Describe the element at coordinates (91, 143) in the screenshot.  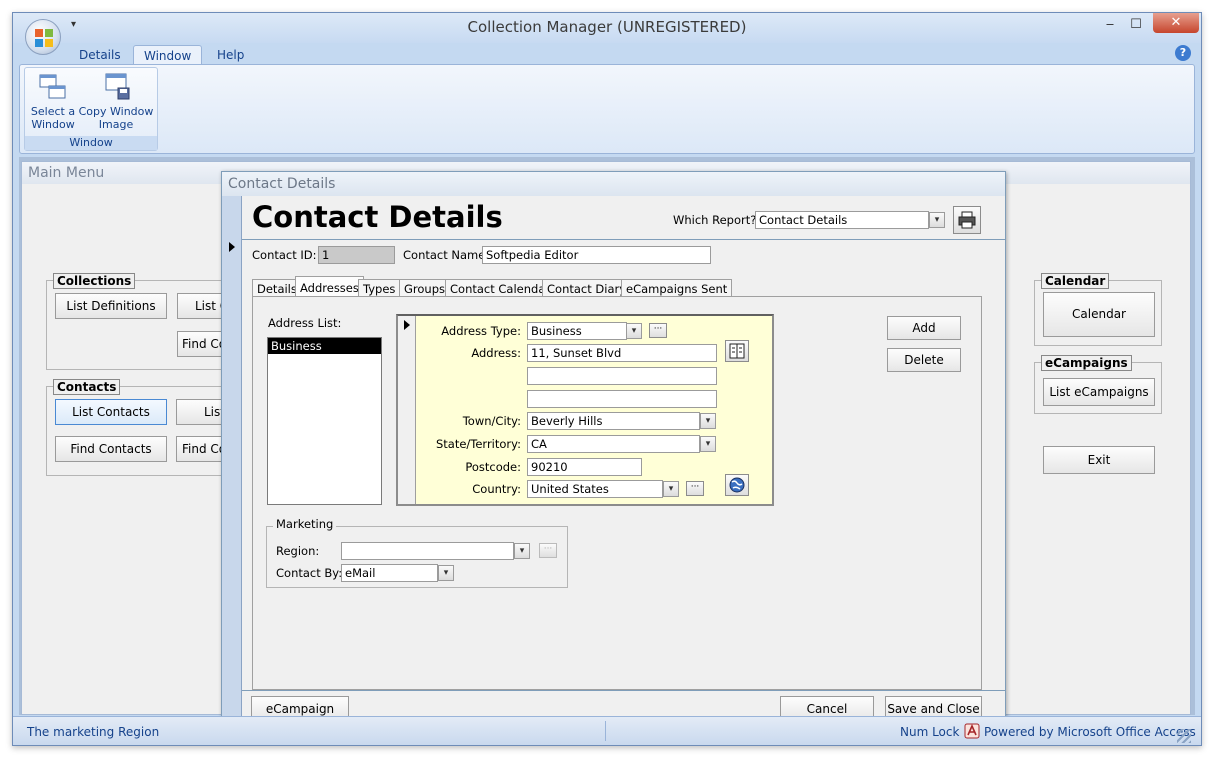
I see `ribbon-group-label: Window` at that location.